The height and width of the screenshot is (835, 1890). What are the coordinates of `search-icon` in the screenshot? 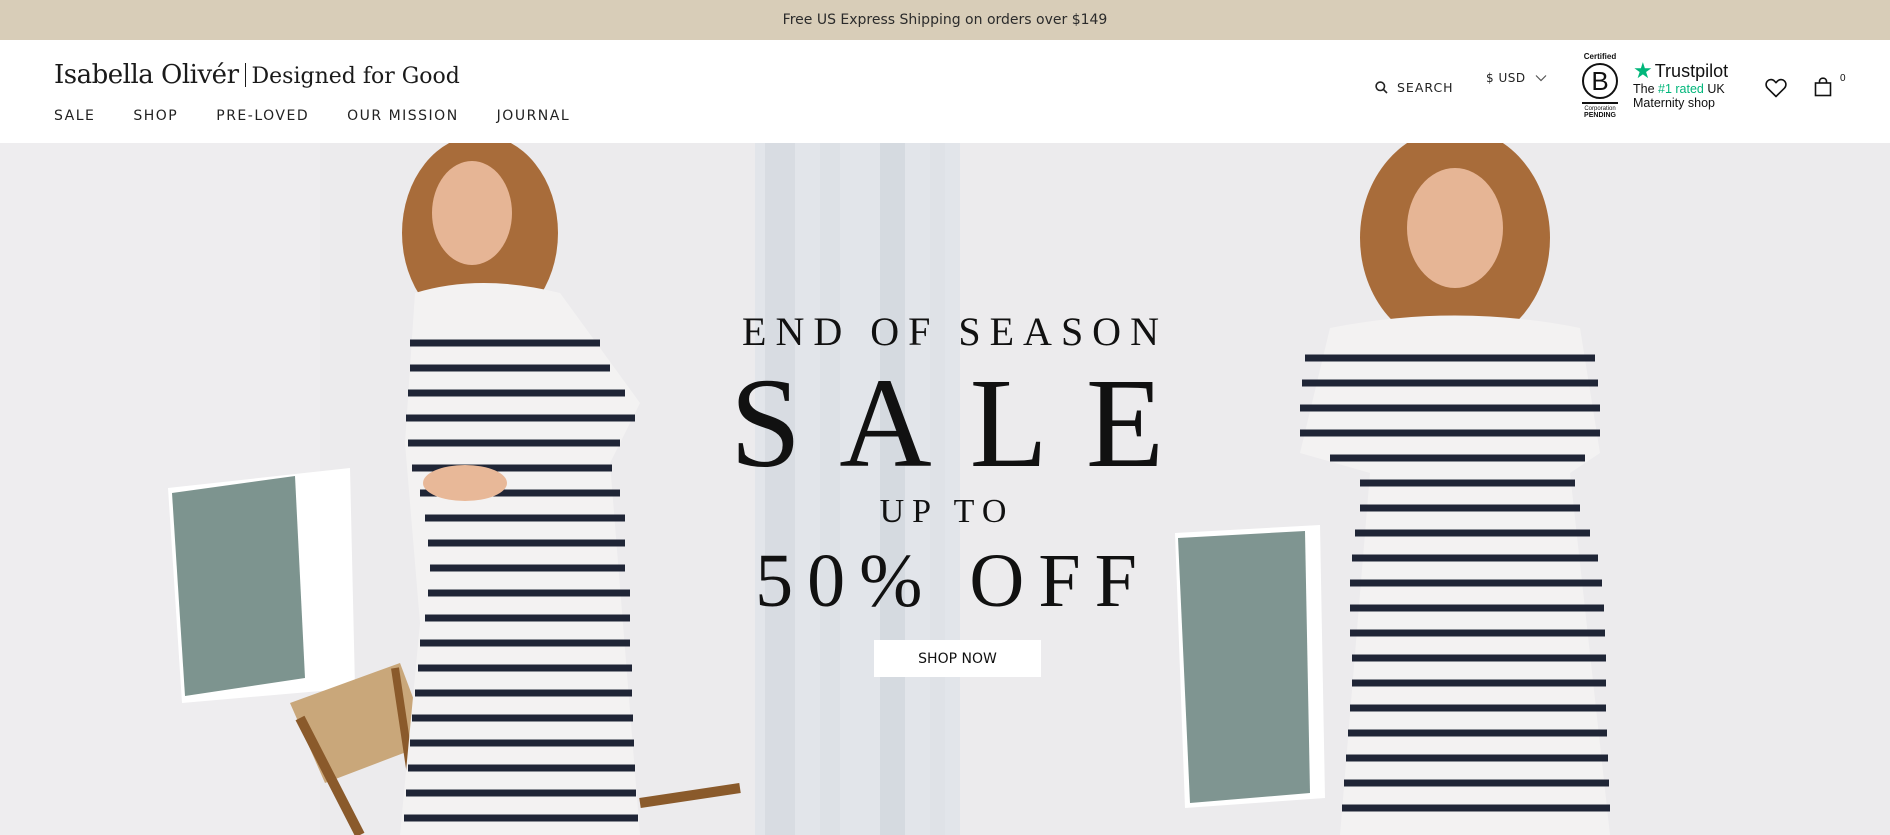 It's located at (1381, 87).